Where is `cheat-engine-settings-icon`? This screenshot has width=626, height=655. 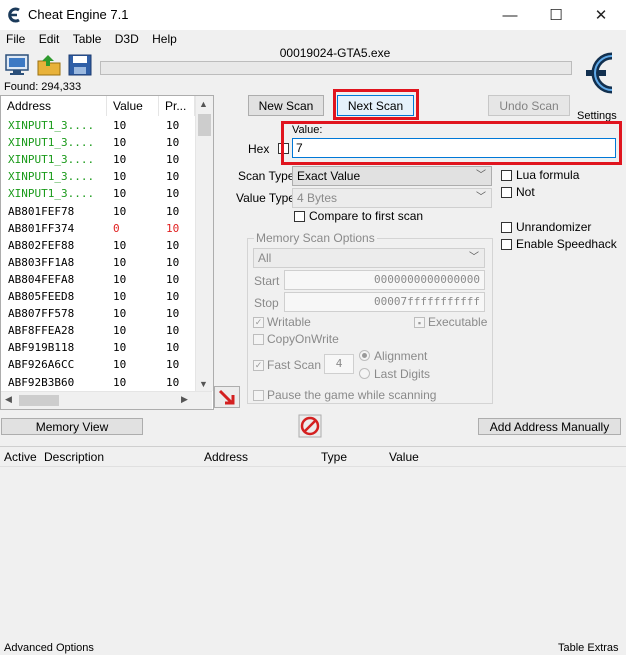 cheat-engine-settings-icon is located at coordinates (599, 77).